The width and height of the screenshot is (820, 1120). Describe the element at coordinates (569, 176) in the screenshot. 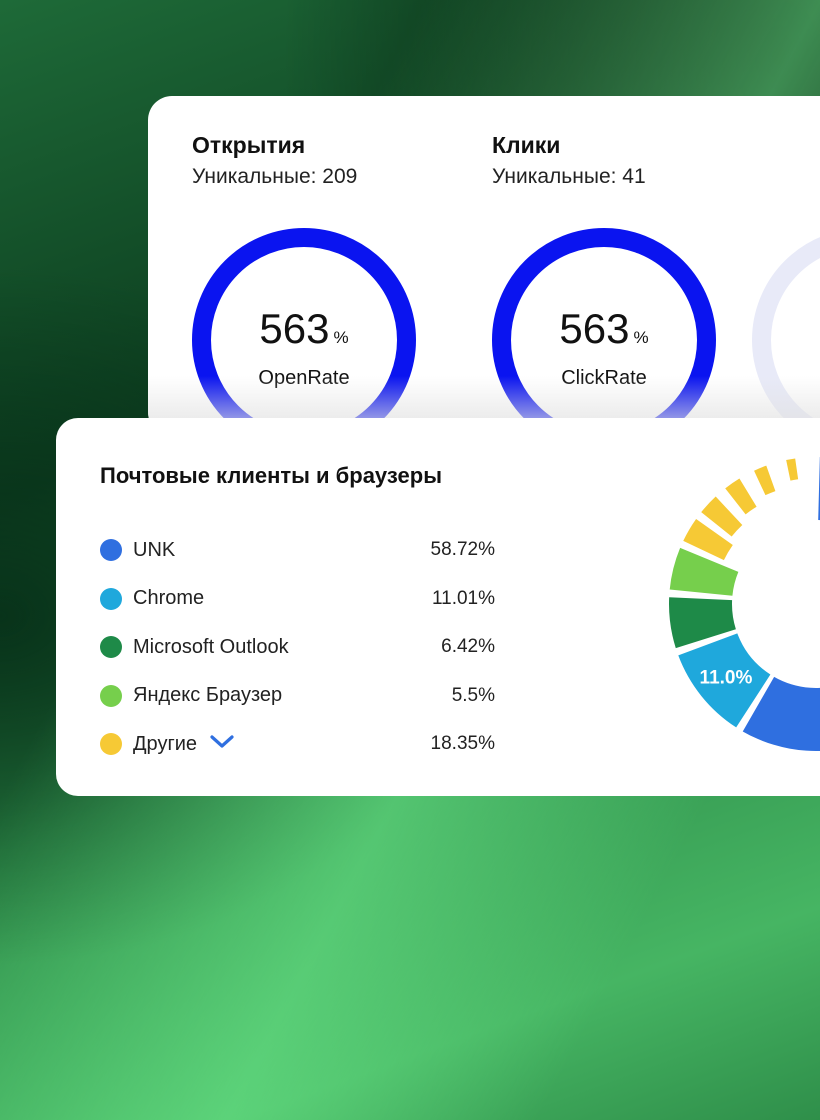

I see `clicks-unique: Уникальные: 41` at that location.